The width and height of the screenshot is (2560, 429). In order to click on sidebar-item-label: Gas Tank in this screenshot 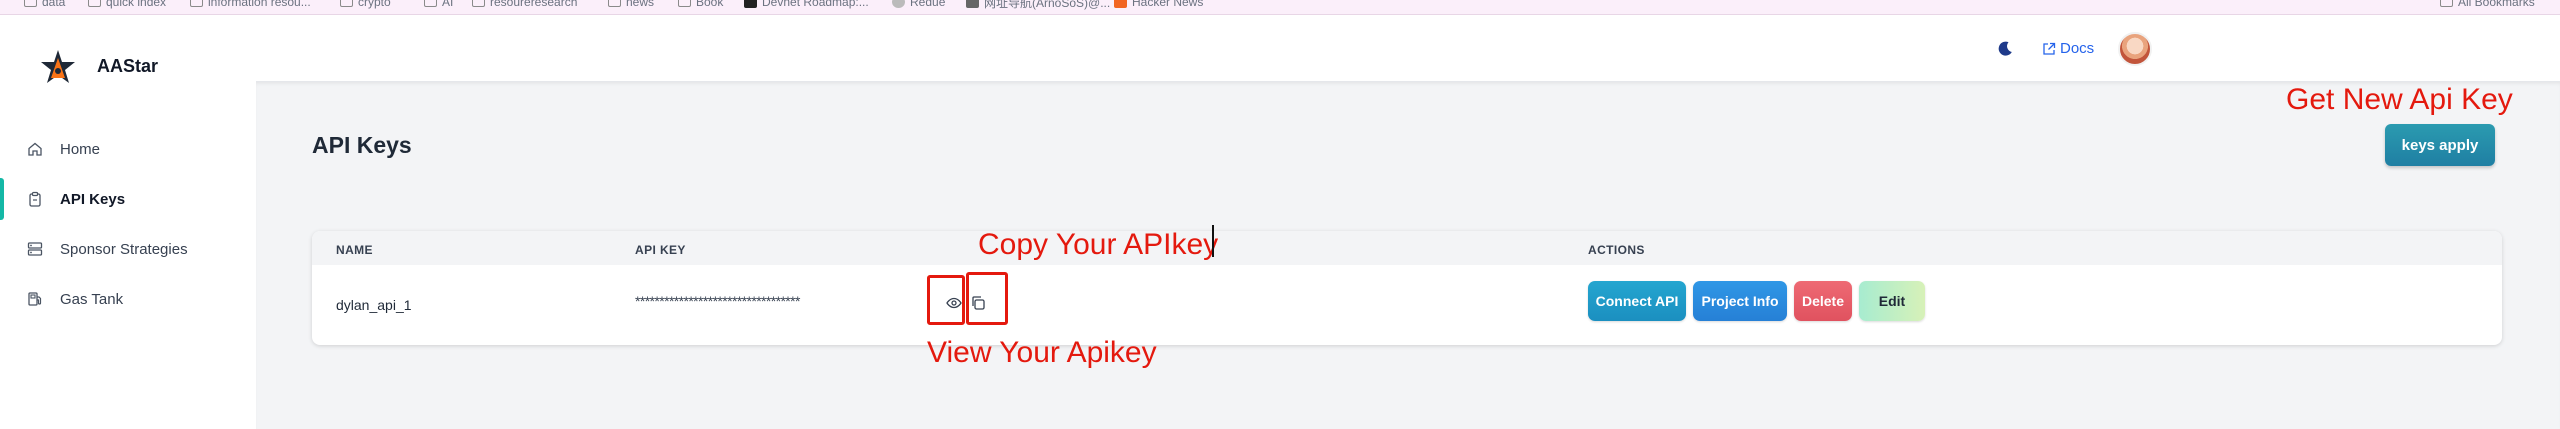, I will do `click(92, 299)`.